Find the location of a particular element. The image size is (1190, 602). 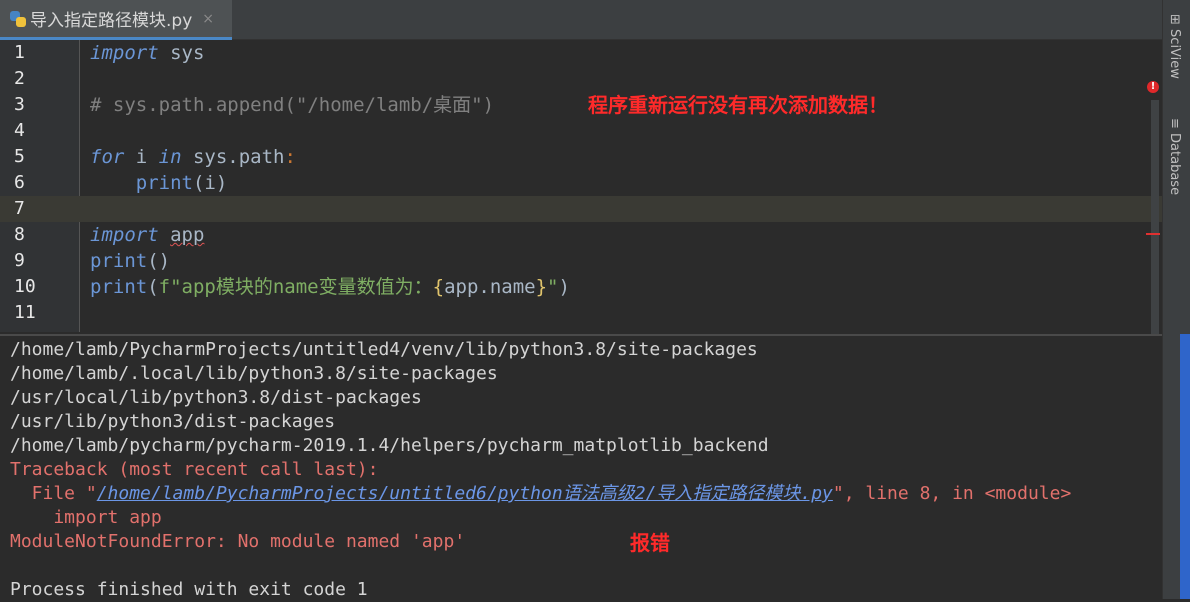

database-icon: ≡ is located at coordinates (1174, 123).